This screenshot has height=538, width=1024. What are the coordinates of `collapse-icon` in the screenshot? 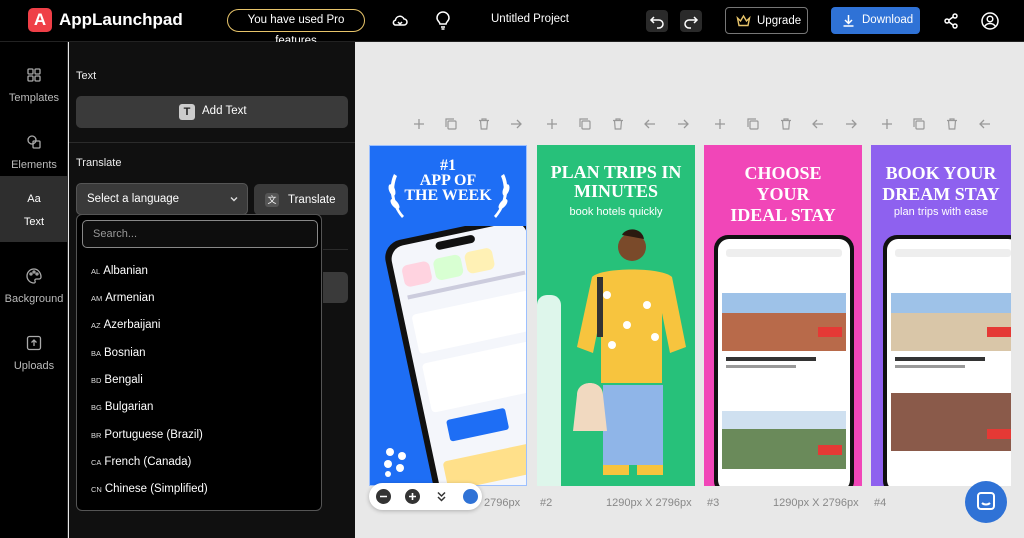 It's located at (441, 496).